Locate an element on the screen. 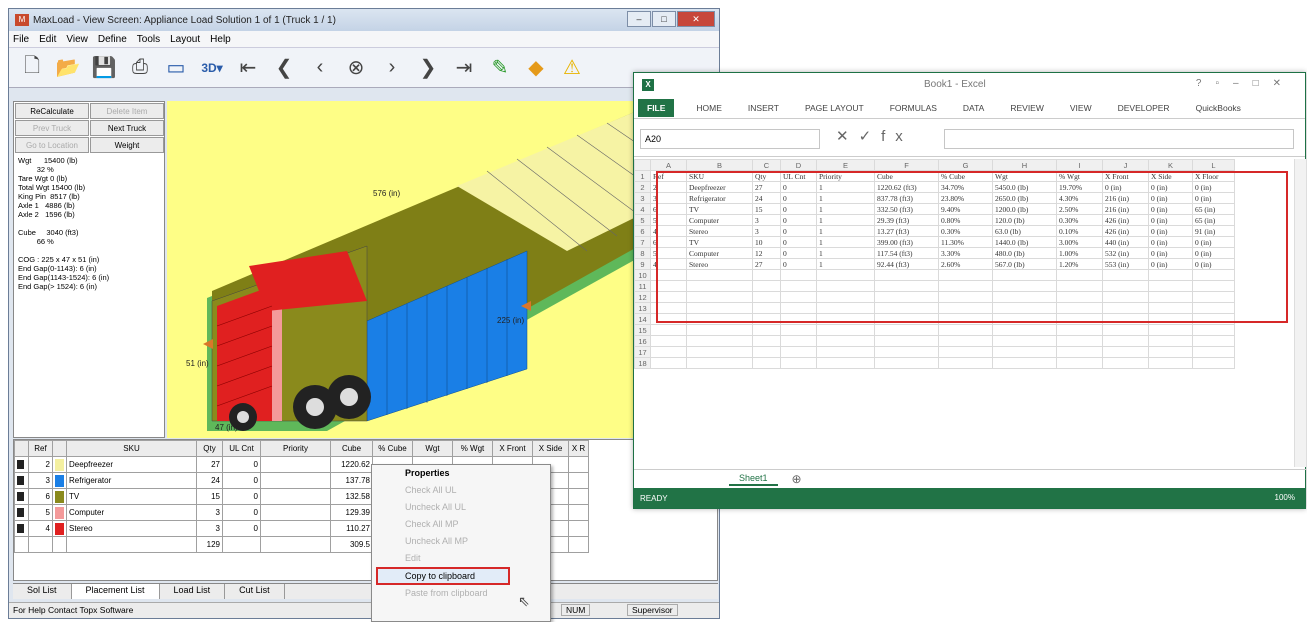 This screenshot has height=622, width=1307. open-folder-icon: 📂 is located at coordinates (68, 68).